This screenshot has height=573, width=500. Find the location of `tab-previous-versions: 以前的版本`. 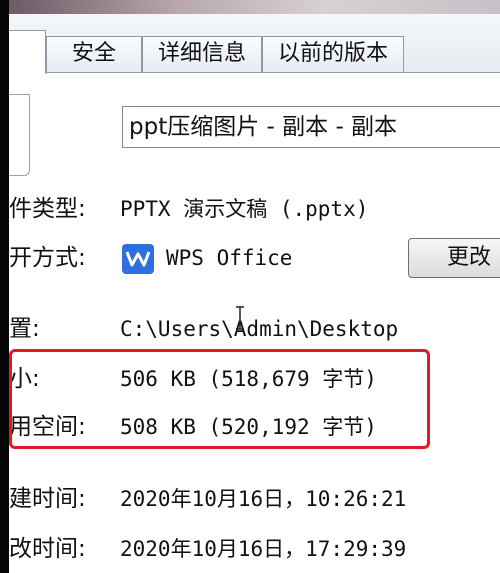

tab-previous-versions: 以前的版本 is located at coordinates (333, 54).